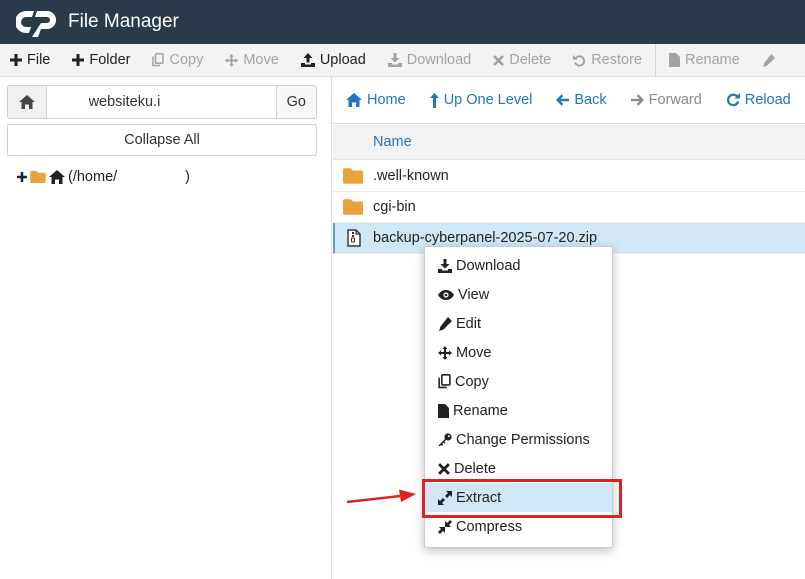  What do you see at coordinates (767, 100) in the screenshot?
I see `reload-label: Reload` at bounding box center [767, 100].